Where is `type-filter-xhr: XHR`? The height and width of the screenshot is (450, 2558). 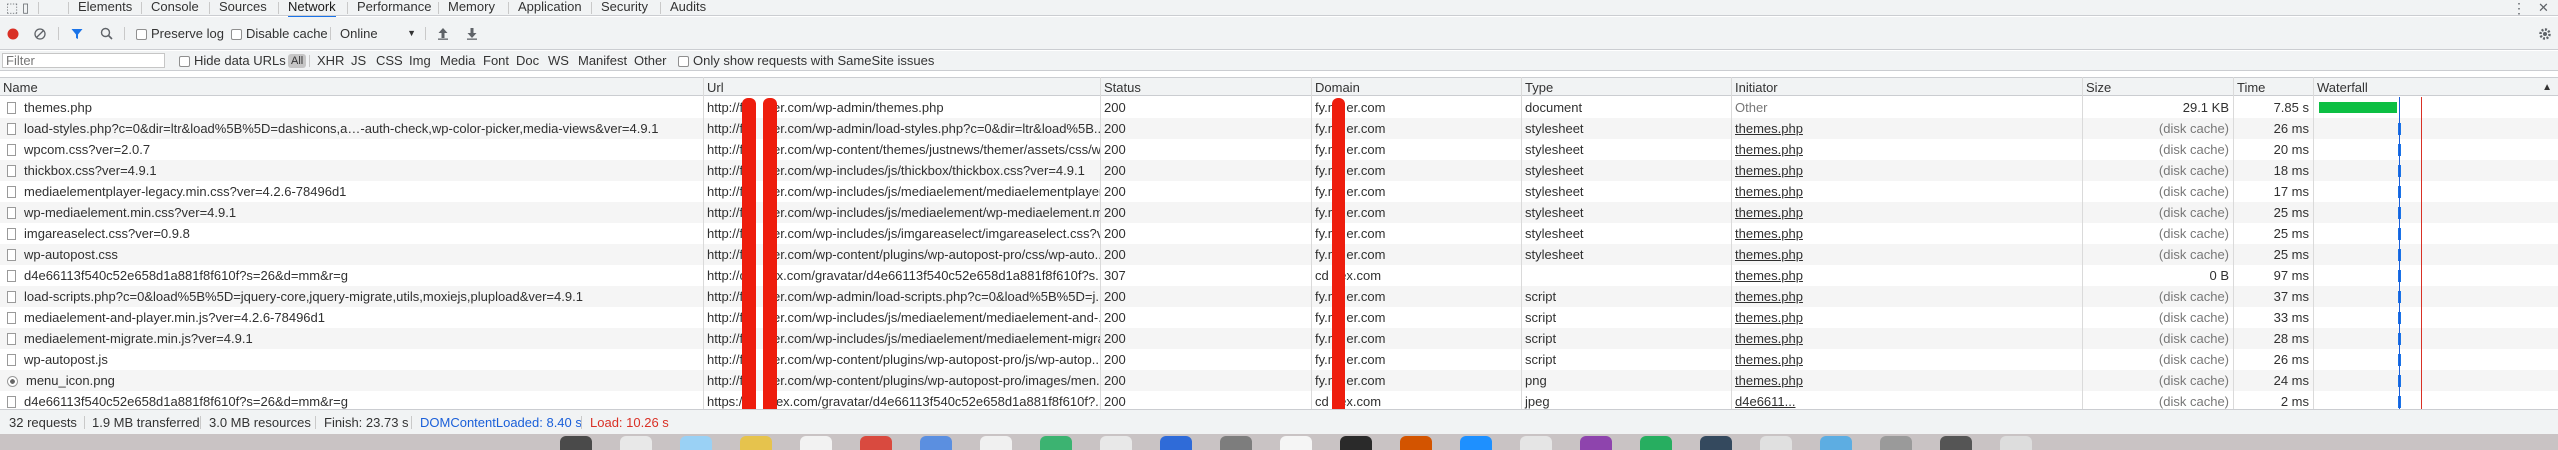
type-filter-xhr: XHR is located at coordinates (330, 61).